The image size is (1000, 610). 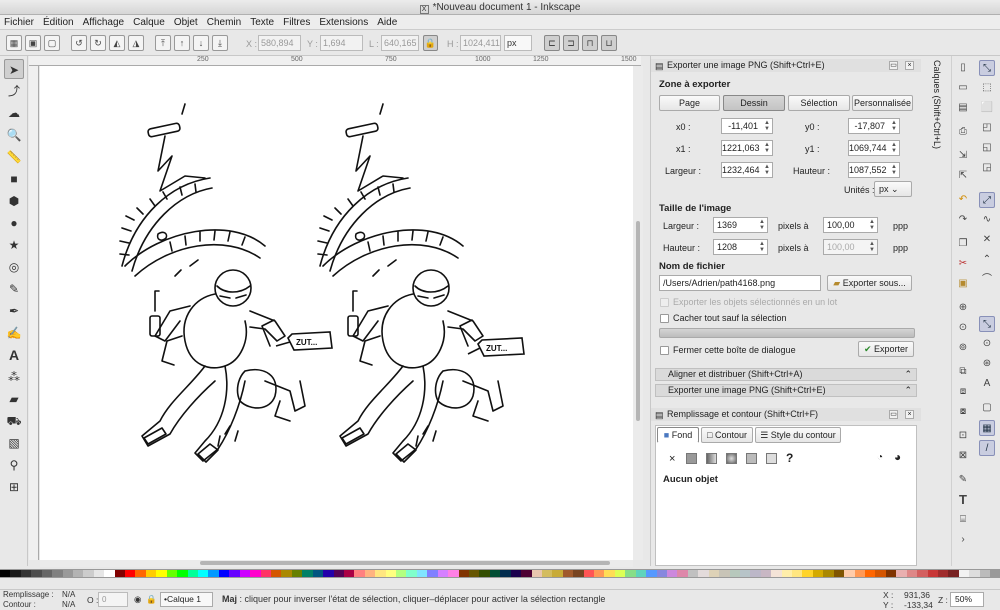 I want to click on star-tool-icon: ★, so click(x=14, y=245).